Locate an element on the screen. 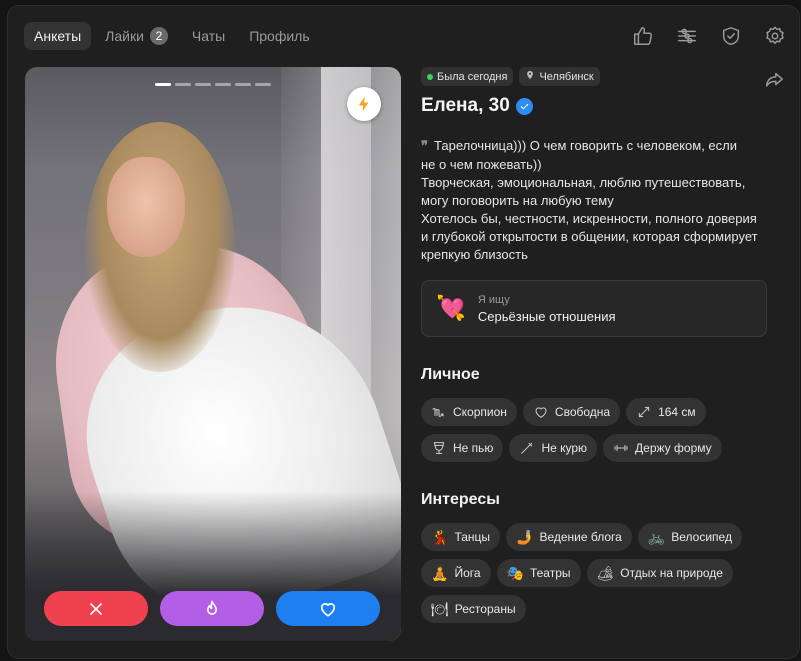  photo-figure is located at coordinates (146, 207).